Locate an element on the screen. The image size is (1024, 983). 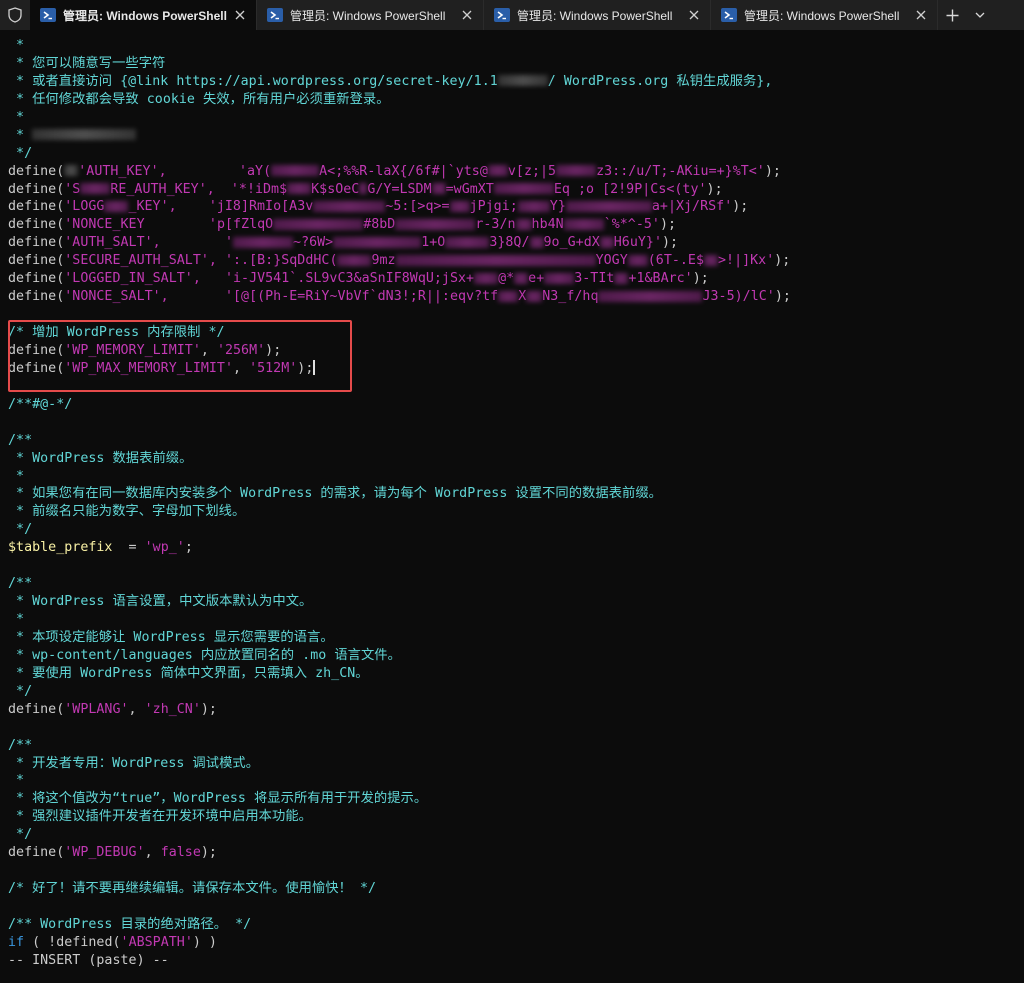
code-text: 'NONCE_KEY is located at coordinates (104, 225).